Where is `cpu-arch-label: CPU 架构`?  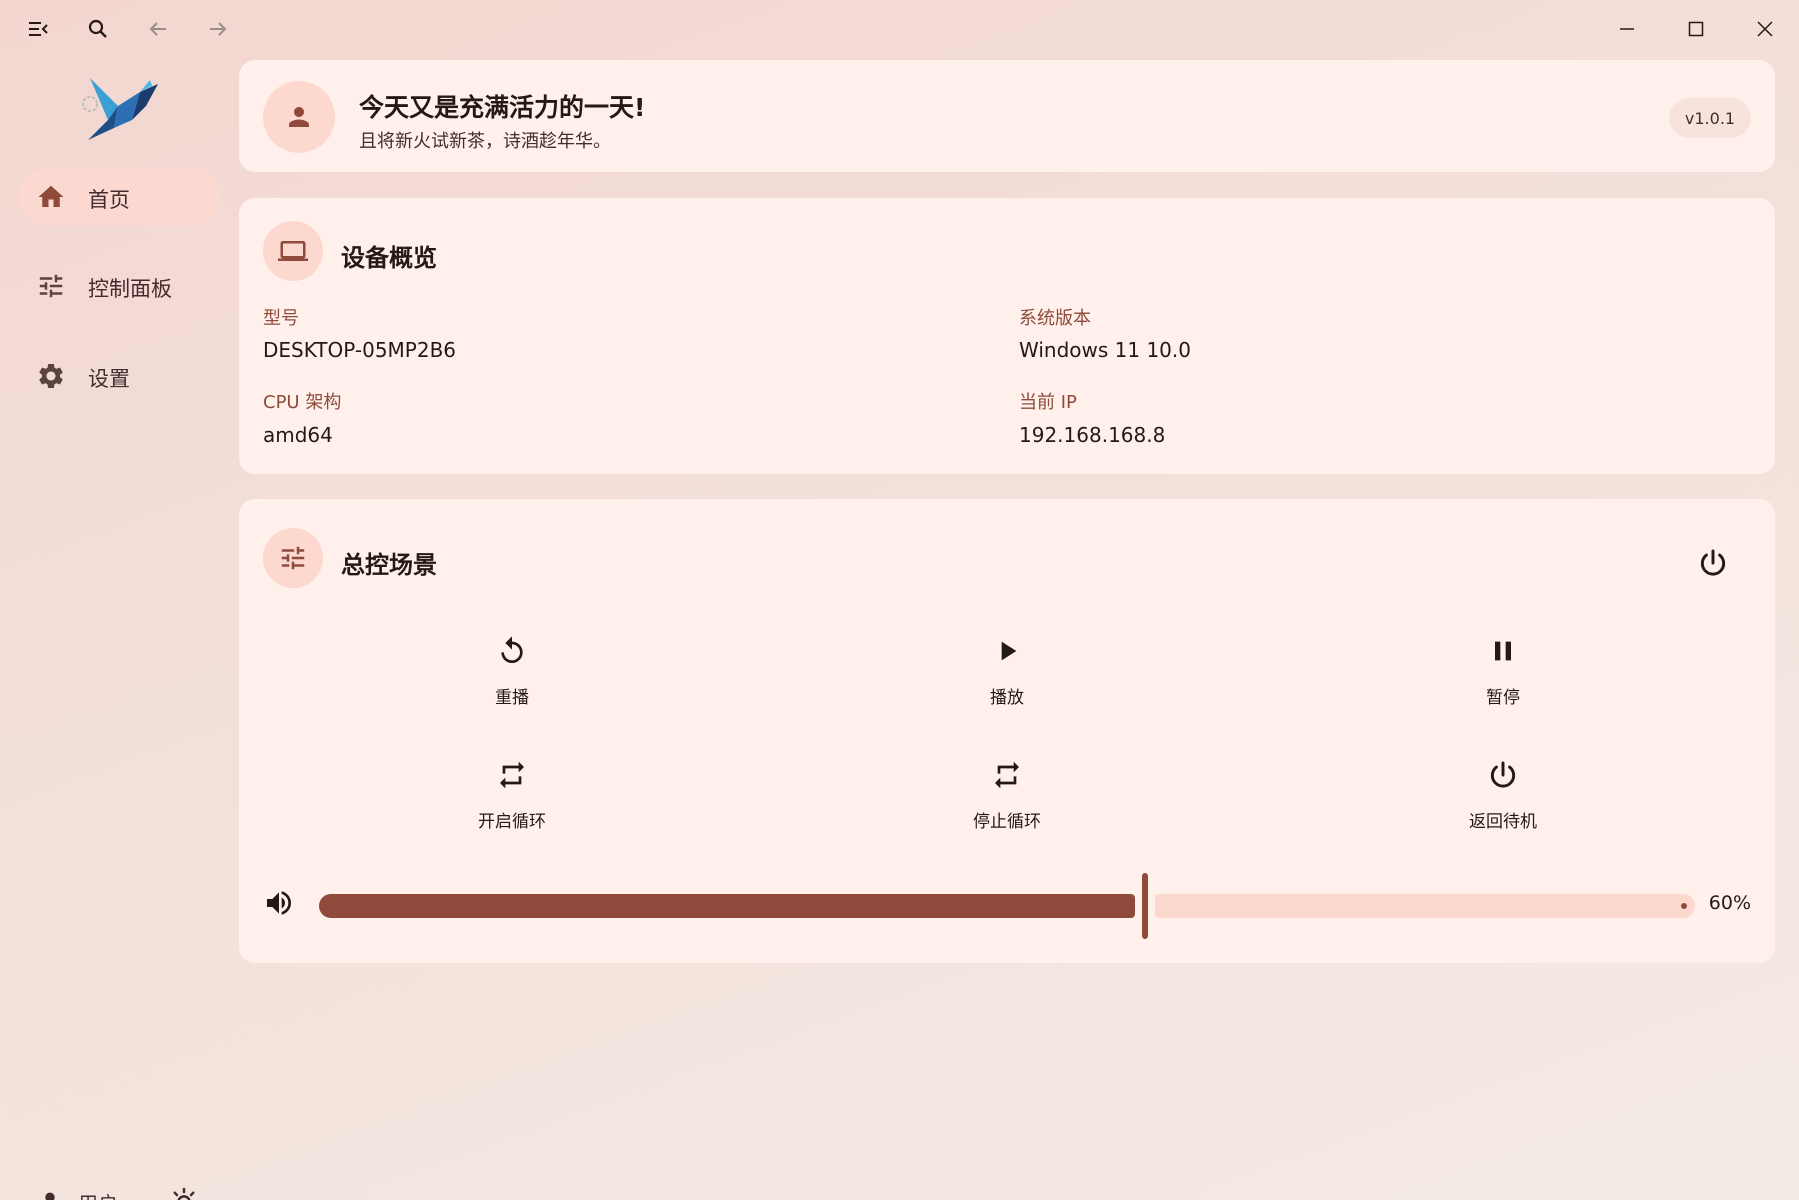 cpu-arch-label: CPU 架构 is located at coordinates (302, 402).